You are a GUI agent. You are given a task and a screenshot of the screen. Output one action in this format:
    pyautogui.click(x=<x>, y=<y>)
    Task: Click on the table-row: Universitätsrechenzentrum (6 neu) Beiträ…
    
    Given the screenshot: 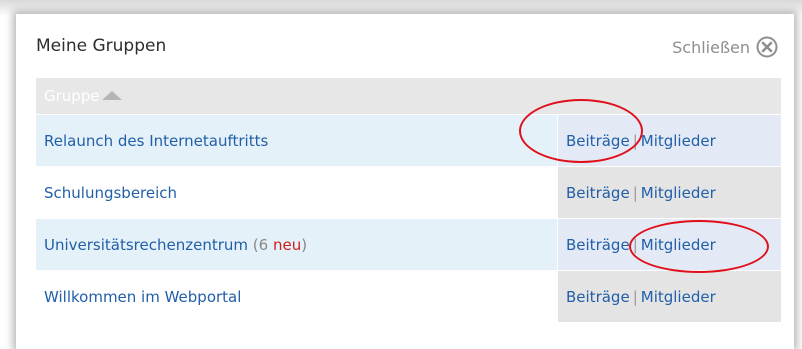 What is the action you would take?
    pyautogui.click(x=408, y=244)
    